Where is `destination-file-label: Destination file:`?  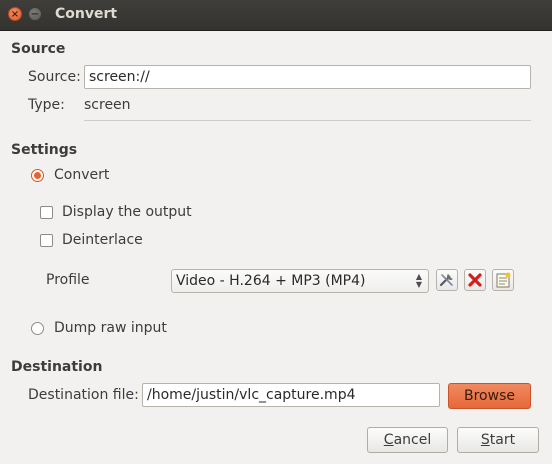 destination-file-label: Destination file: is located at coordinates (83, 395).